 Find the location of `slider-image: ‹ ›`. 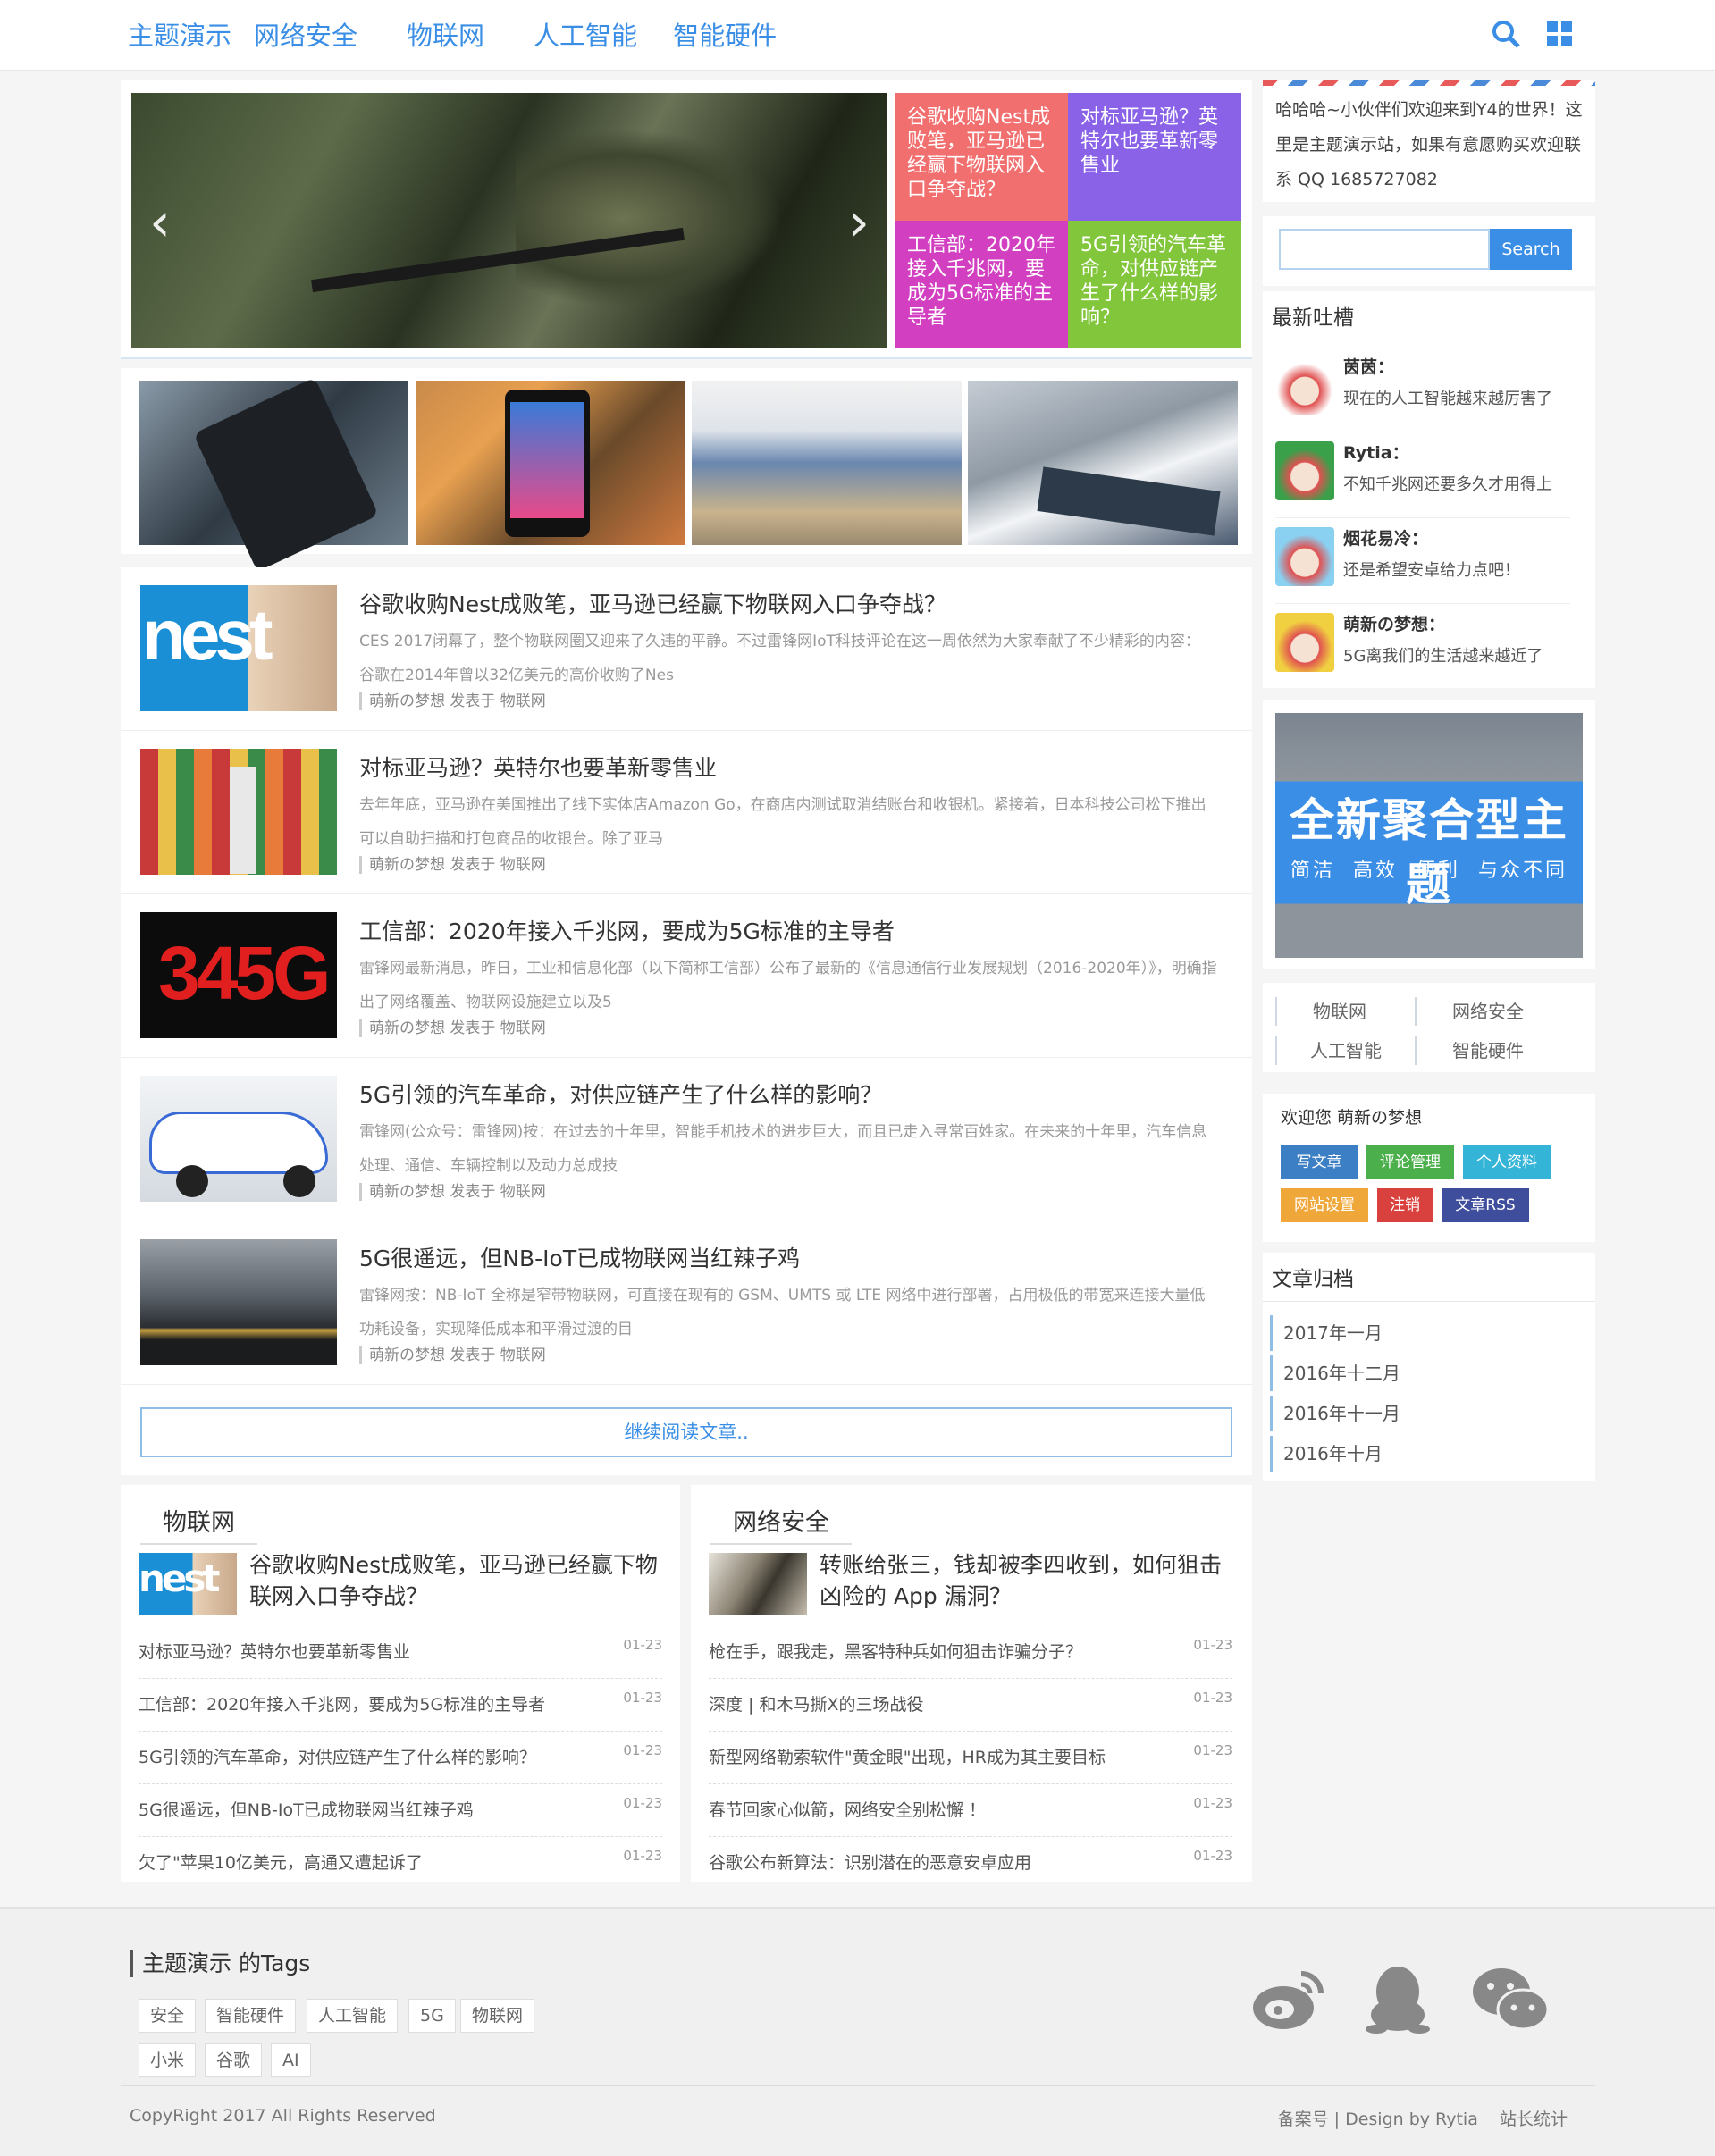

slider-image: ‹ › is located at coordinates (509, 221).